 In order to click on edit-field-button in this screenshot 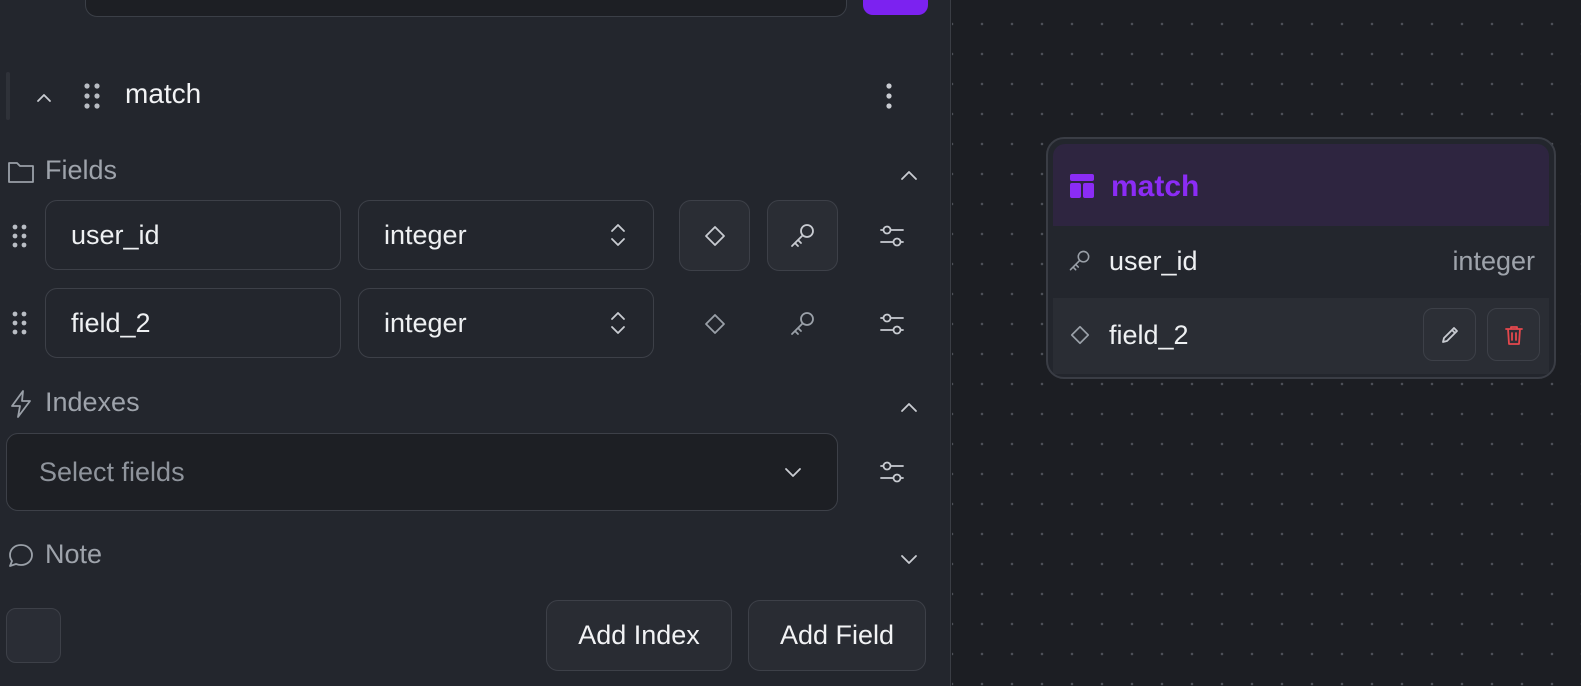, I will do `click(1449, 334)`.